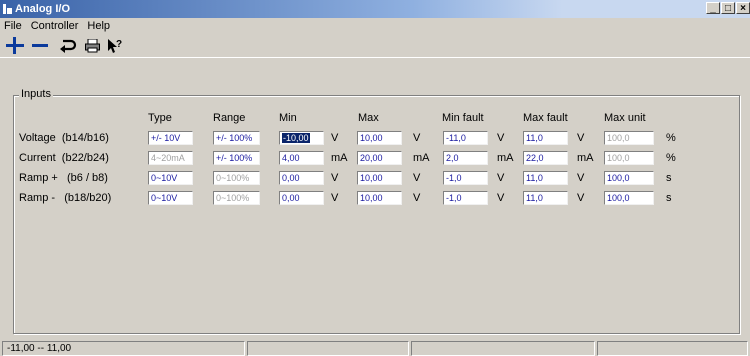  I want to click on toolbar: ?, so click(375, 46).